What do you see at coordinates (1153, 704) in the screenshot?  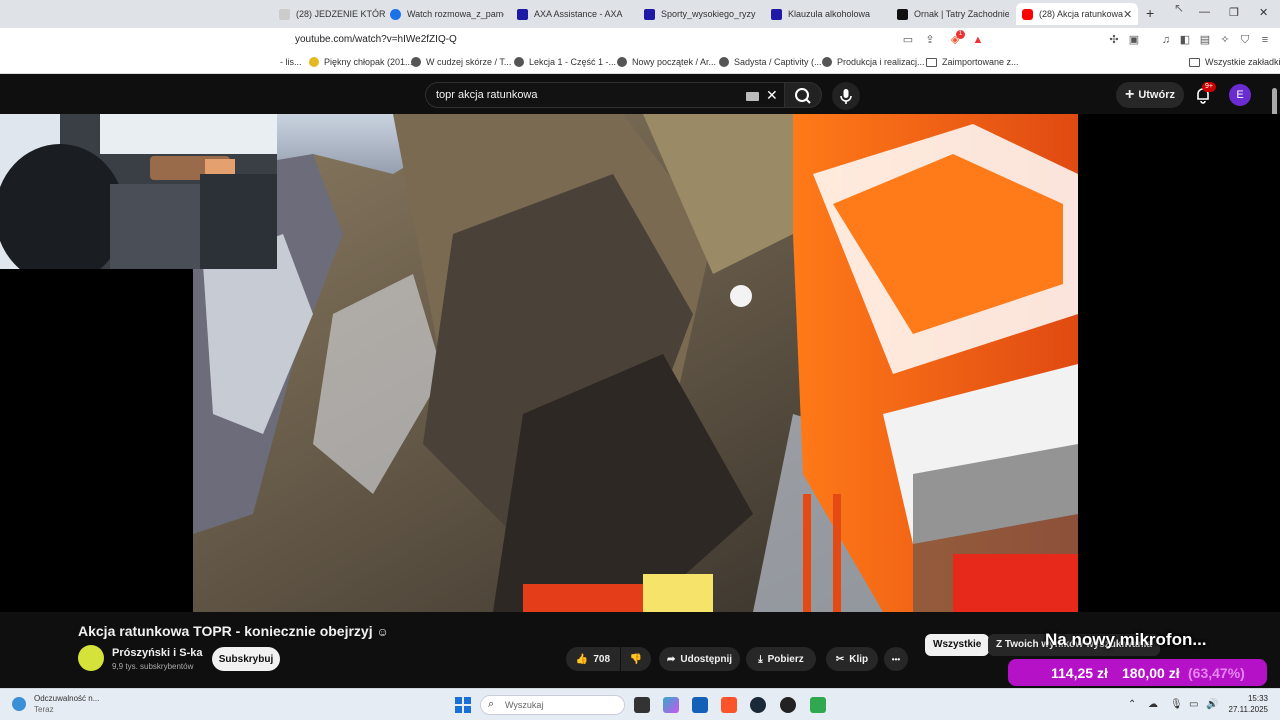 I see `cloud-icon: ☁` at bounding box center [1153, 704].